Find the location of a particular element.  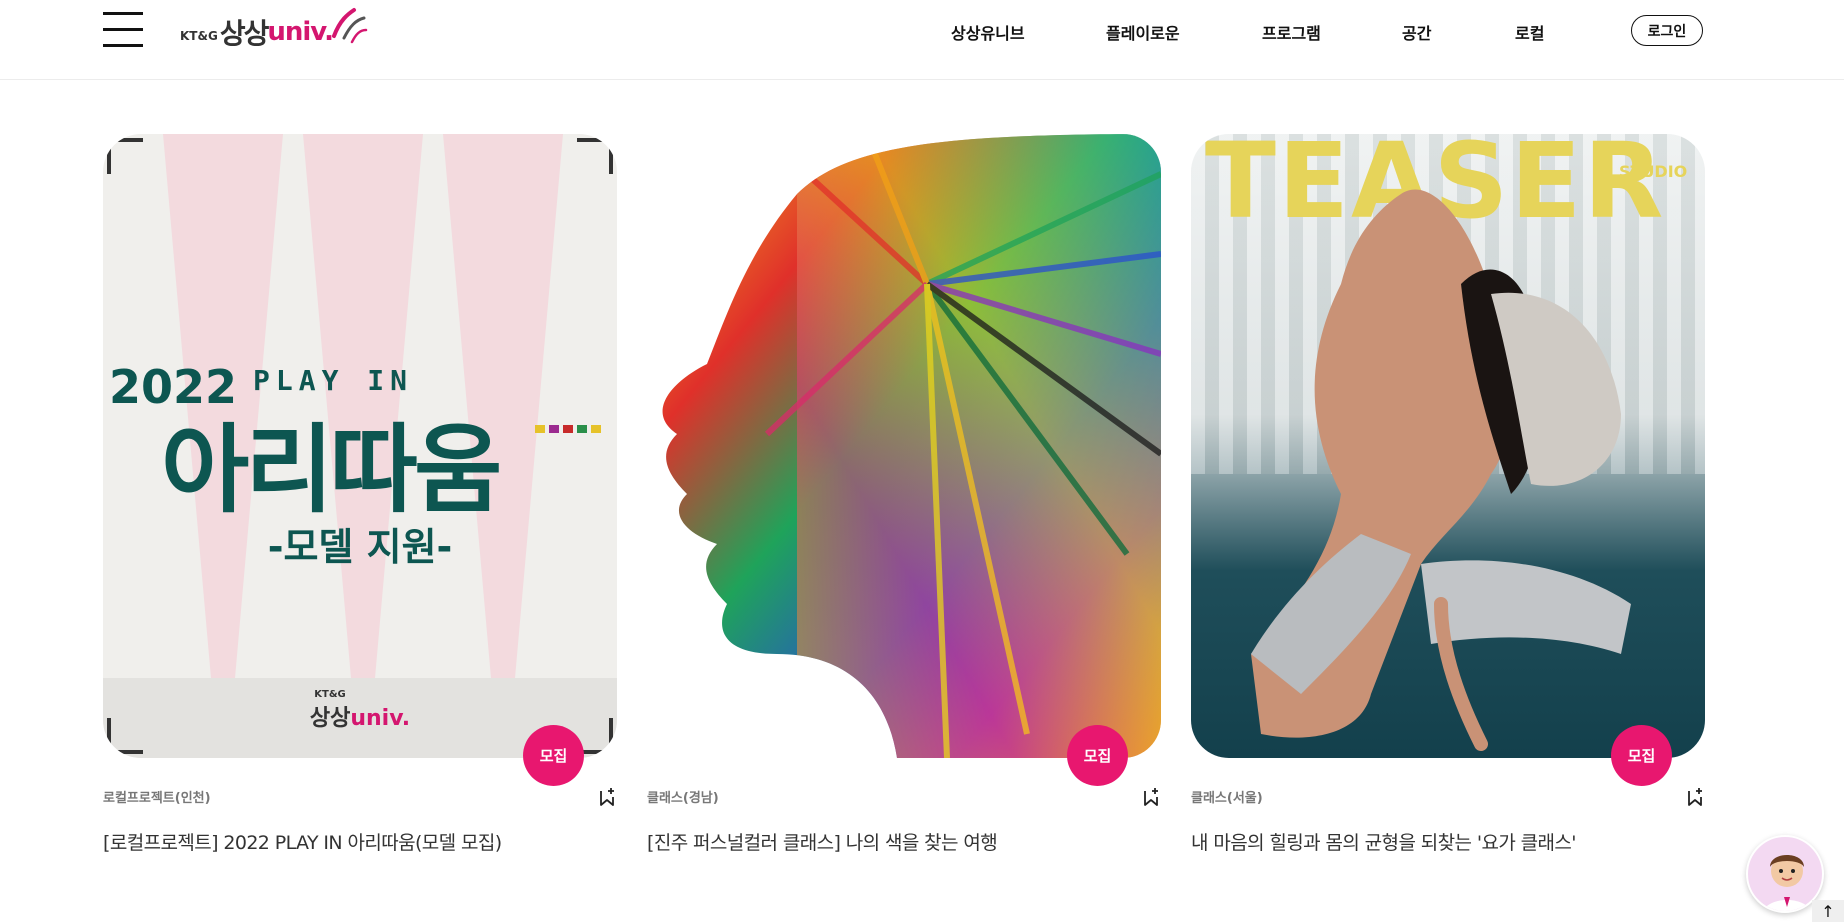

poster-logo-sangsang: 상상 is located at coordinates (330, 718).